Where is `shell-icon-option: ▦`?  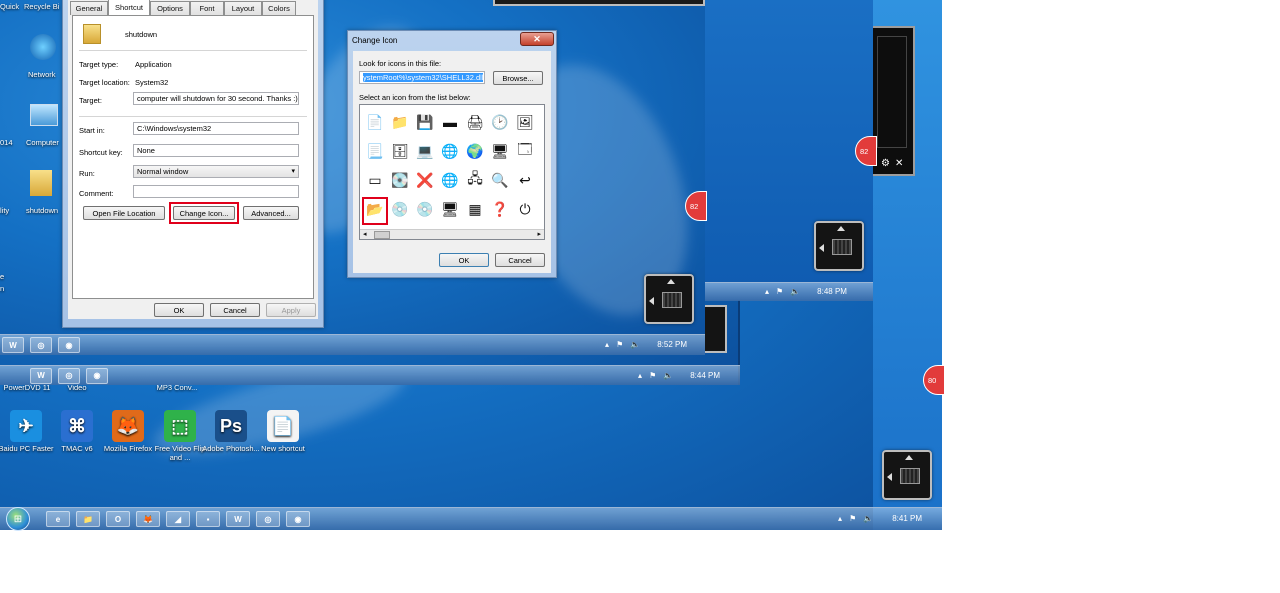 shell-icon-option: ▦ is located at coordinates (475, 209).